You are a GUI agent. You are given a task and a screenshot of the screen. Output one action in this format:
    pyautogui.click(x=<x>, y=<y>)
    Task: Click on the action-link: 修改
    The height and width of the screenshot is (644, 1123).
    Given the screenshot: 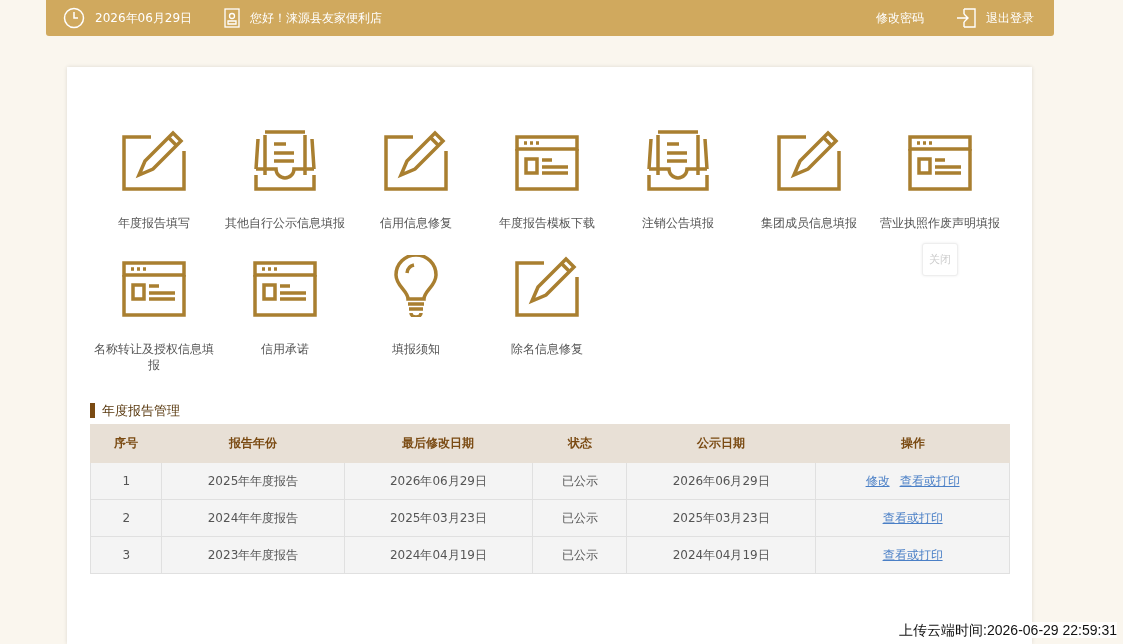 What is the action you would take?
    pyautogui.click(x=877, y=480)
    